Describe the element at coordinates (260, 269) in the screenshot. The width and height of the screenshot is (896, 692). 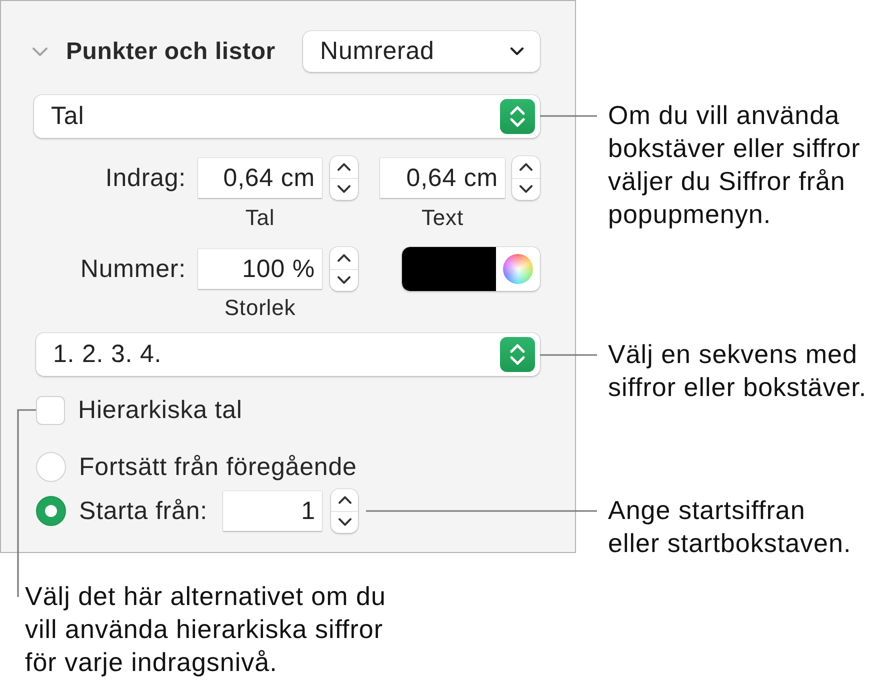
I see `size-field: 100 %` at that location.